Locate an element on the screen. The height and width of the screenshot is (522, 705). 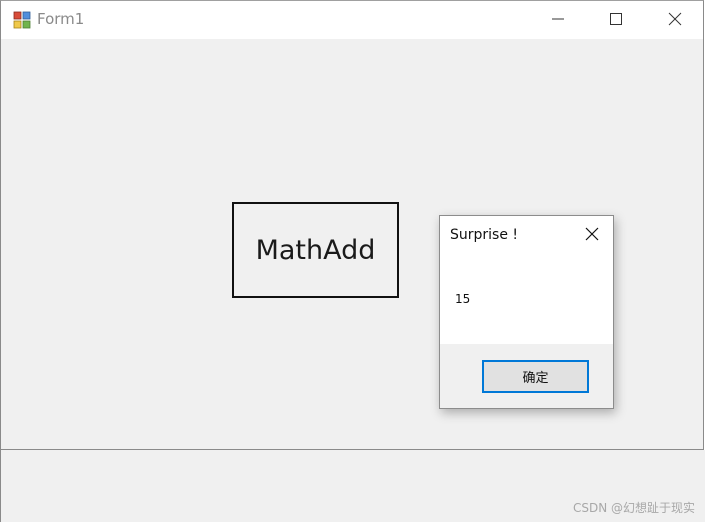
message-box-text: 15 is located at coordinates (463, 299).